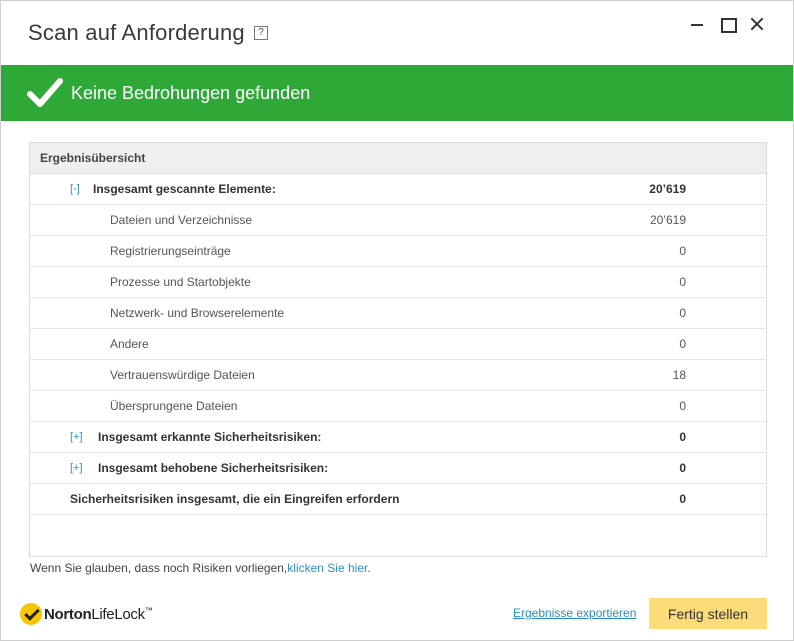 The image size is (794, 641). Describe the element at coordinates (75, 189) in the screenshot. I see `collapse-toggle: [-]` at that location.